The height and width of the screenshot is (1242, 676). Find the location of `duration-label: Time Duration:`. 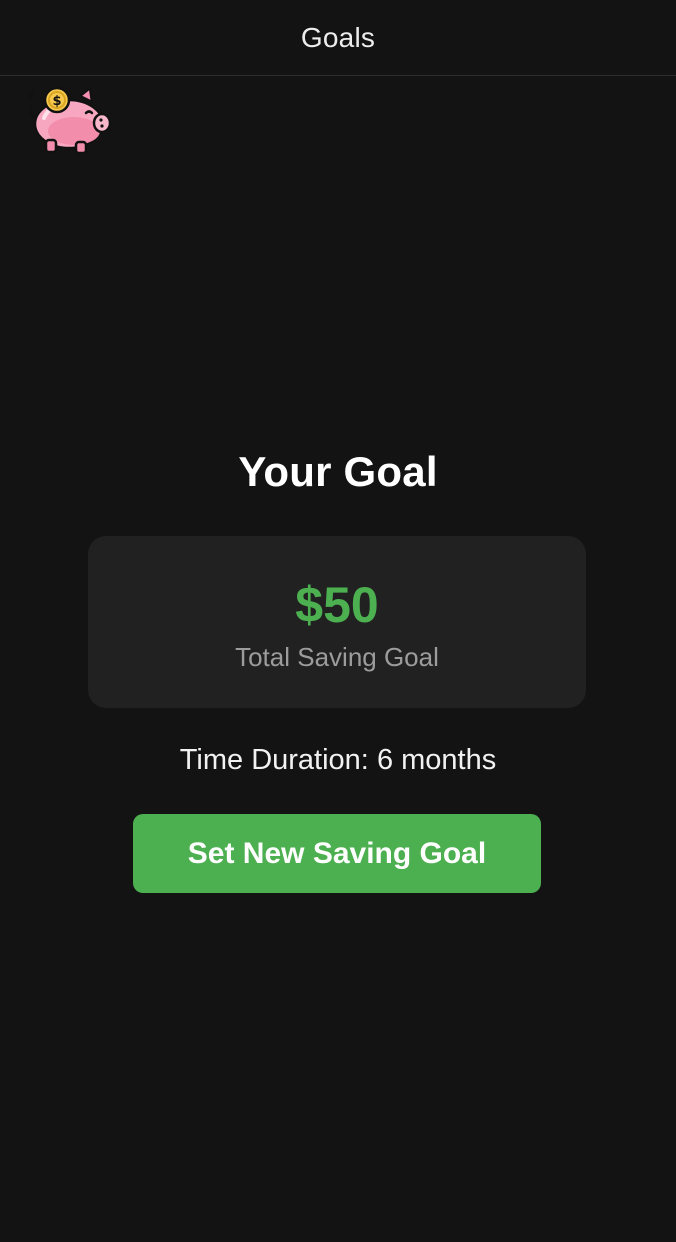

duration-label: Time Duration: is located at coordinates (274, 760).